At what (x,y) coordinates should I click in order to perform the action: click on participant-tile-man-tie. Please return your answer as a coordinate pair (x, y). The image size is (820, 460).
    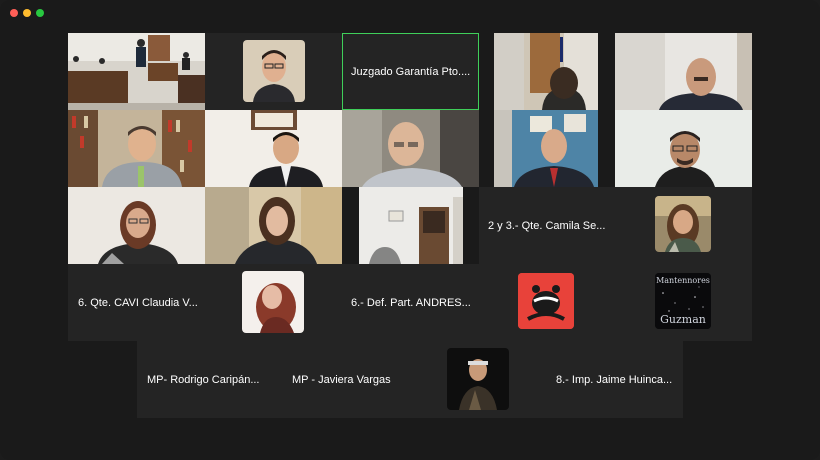
    Looking at the image, I should click on (273, 148).